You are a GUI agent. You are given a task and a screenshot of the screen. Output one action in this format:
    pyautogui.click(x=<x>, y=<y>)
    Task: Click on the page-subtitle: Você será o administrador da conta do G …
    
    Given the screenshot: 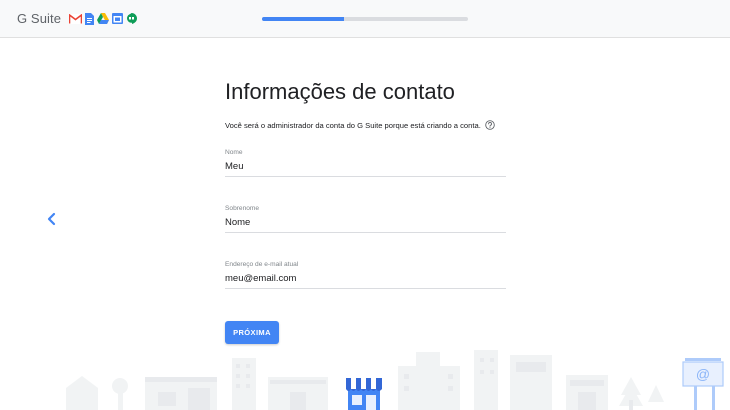 What is the action you would take?
    pyautogui.click(x=365, y=125)
    